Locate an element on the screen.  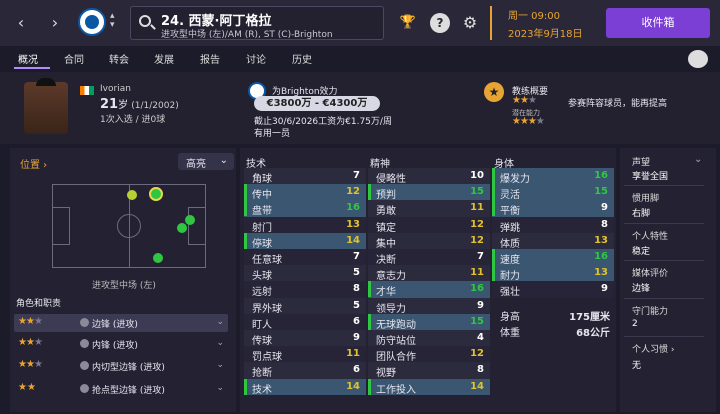
attribute-row: 头球 5 is located at coordinates (305, 273).